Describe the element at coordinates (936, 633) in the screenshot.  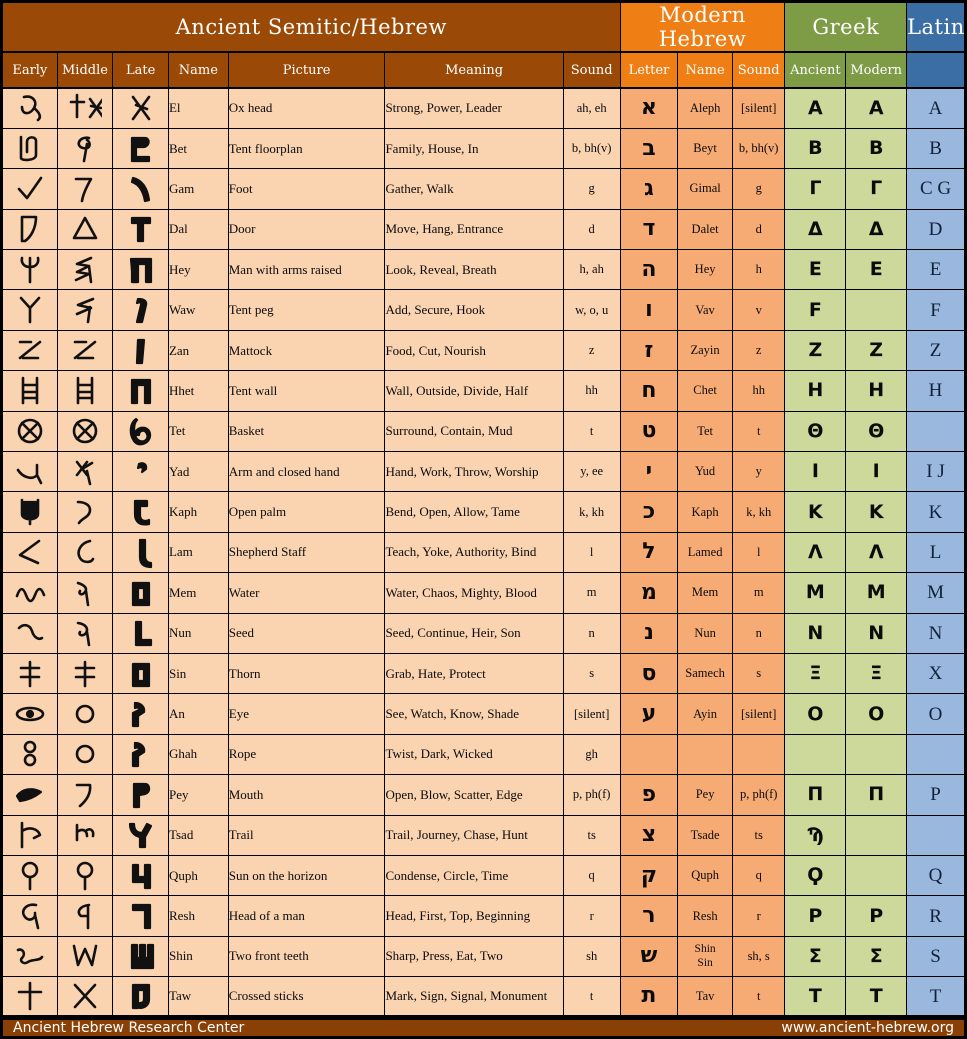
I see `cell-latin: N` at that location.